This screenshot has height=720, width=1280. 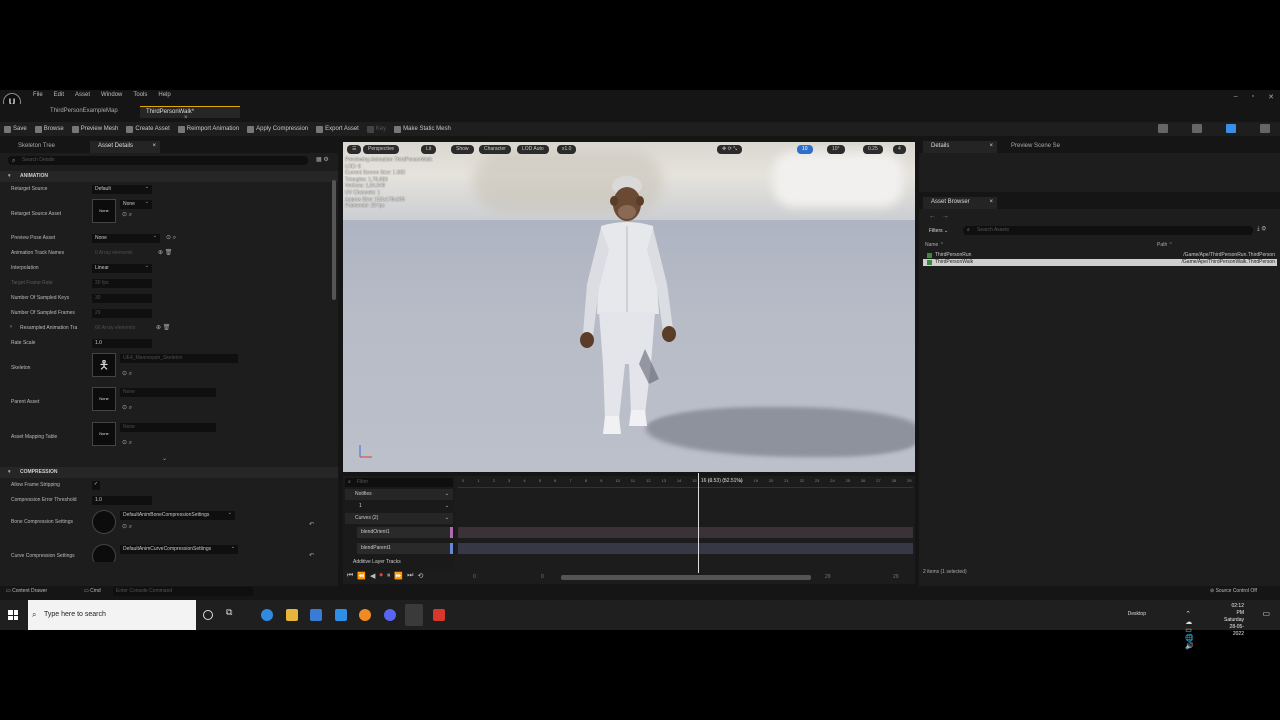 I want to click on close-tab-icon: ×, so click(x=186, y=118).